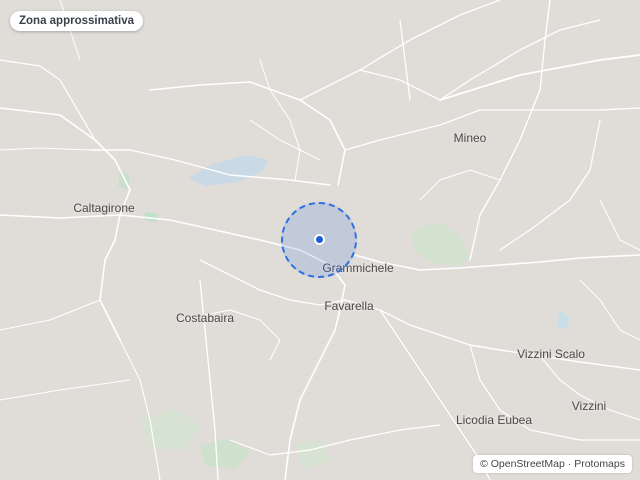 The height and width of the screenshot is (480, 640). I want to click on location-dot-icon, so click(319, 239).